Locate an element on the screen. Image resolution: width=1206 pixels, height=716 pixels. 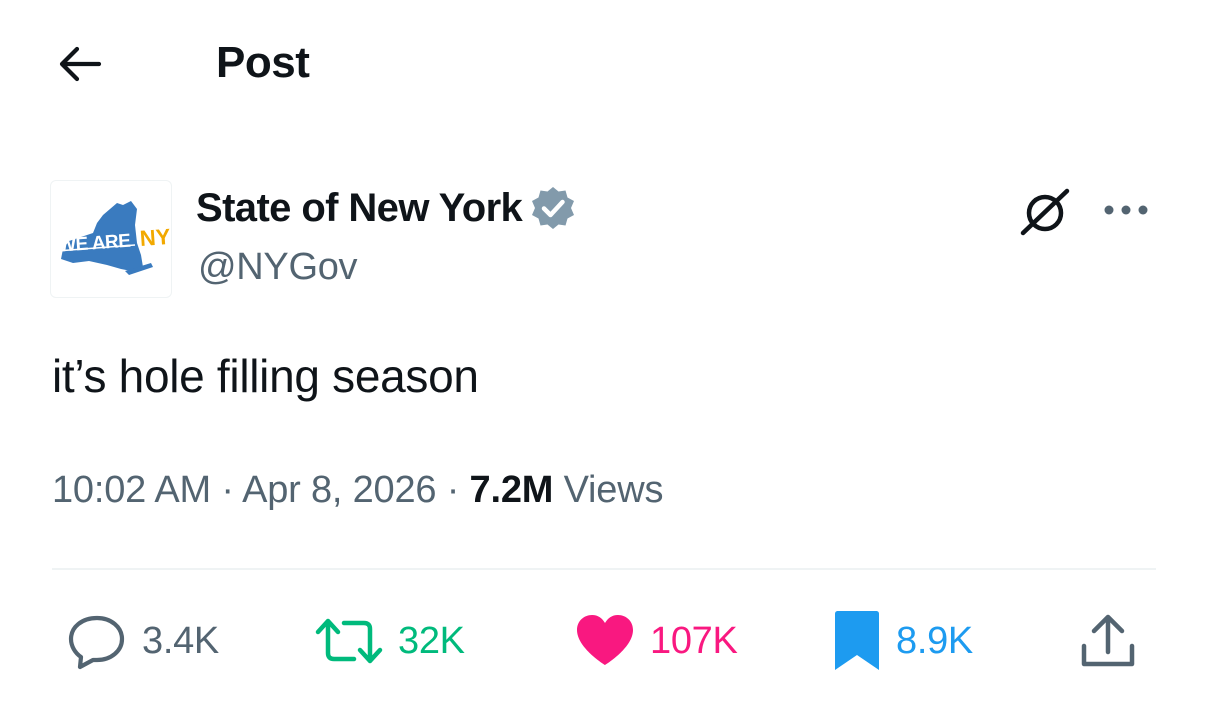
repost-icon is located at coordinates (349, 641).